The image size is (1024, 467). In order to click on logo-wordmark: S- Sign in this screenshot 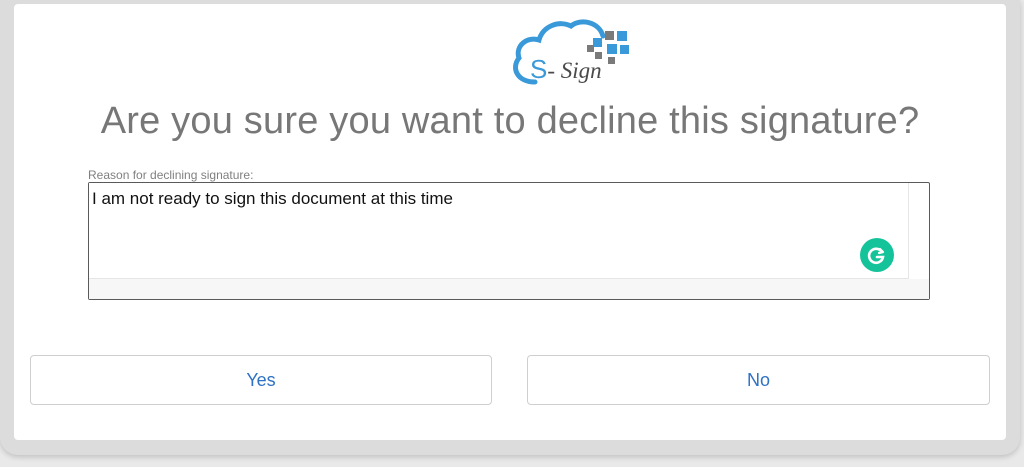, I will do `click(566, 69)`.